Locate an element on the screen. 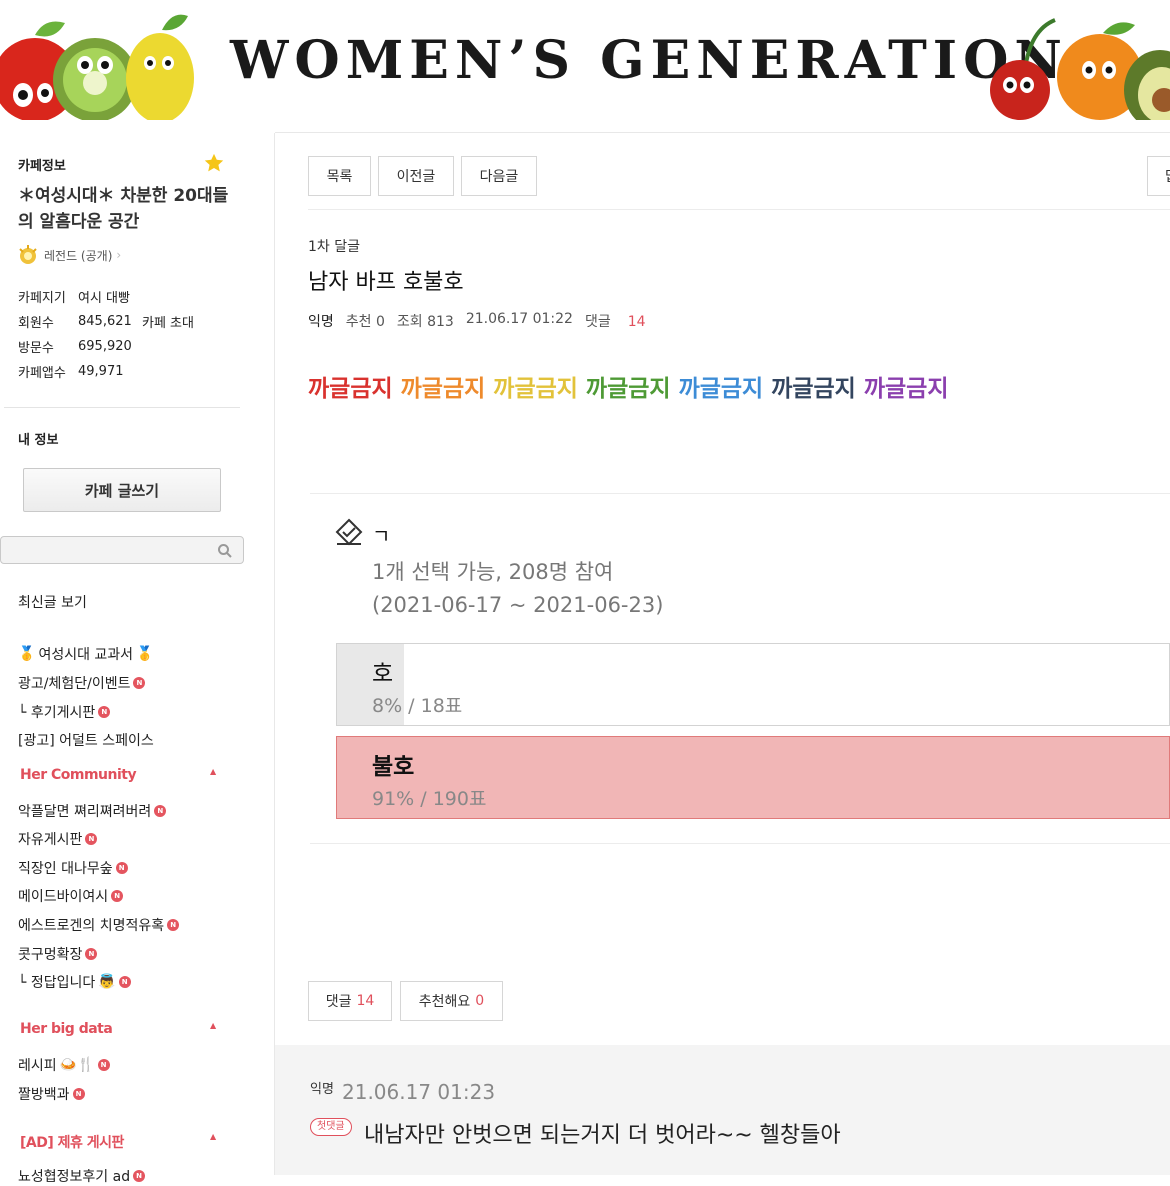  menu-label: 자유게시판 is located at coordinates (50, 840).